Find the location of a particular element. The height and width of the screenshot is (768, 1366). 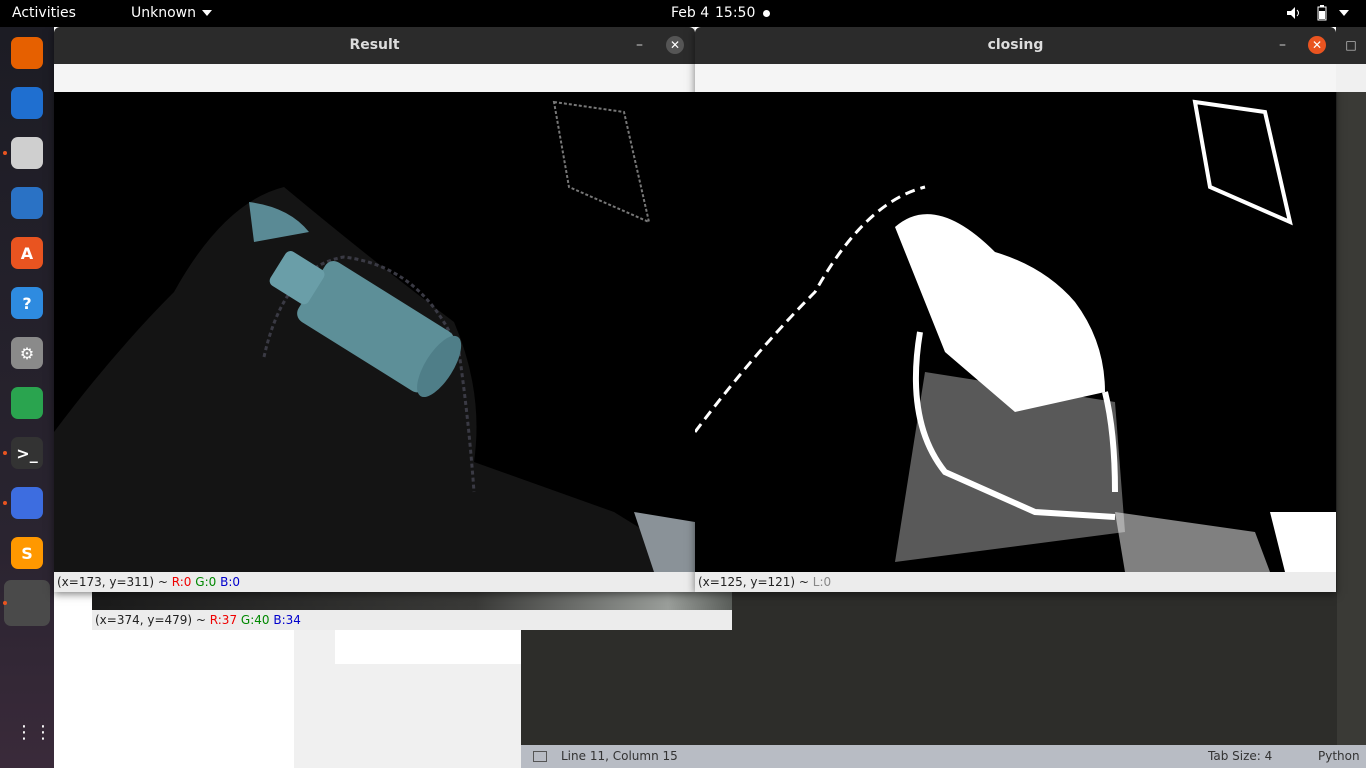

top-bar: Activities Unknown Feb 4 15:50 is located at coordinates (683, 13).